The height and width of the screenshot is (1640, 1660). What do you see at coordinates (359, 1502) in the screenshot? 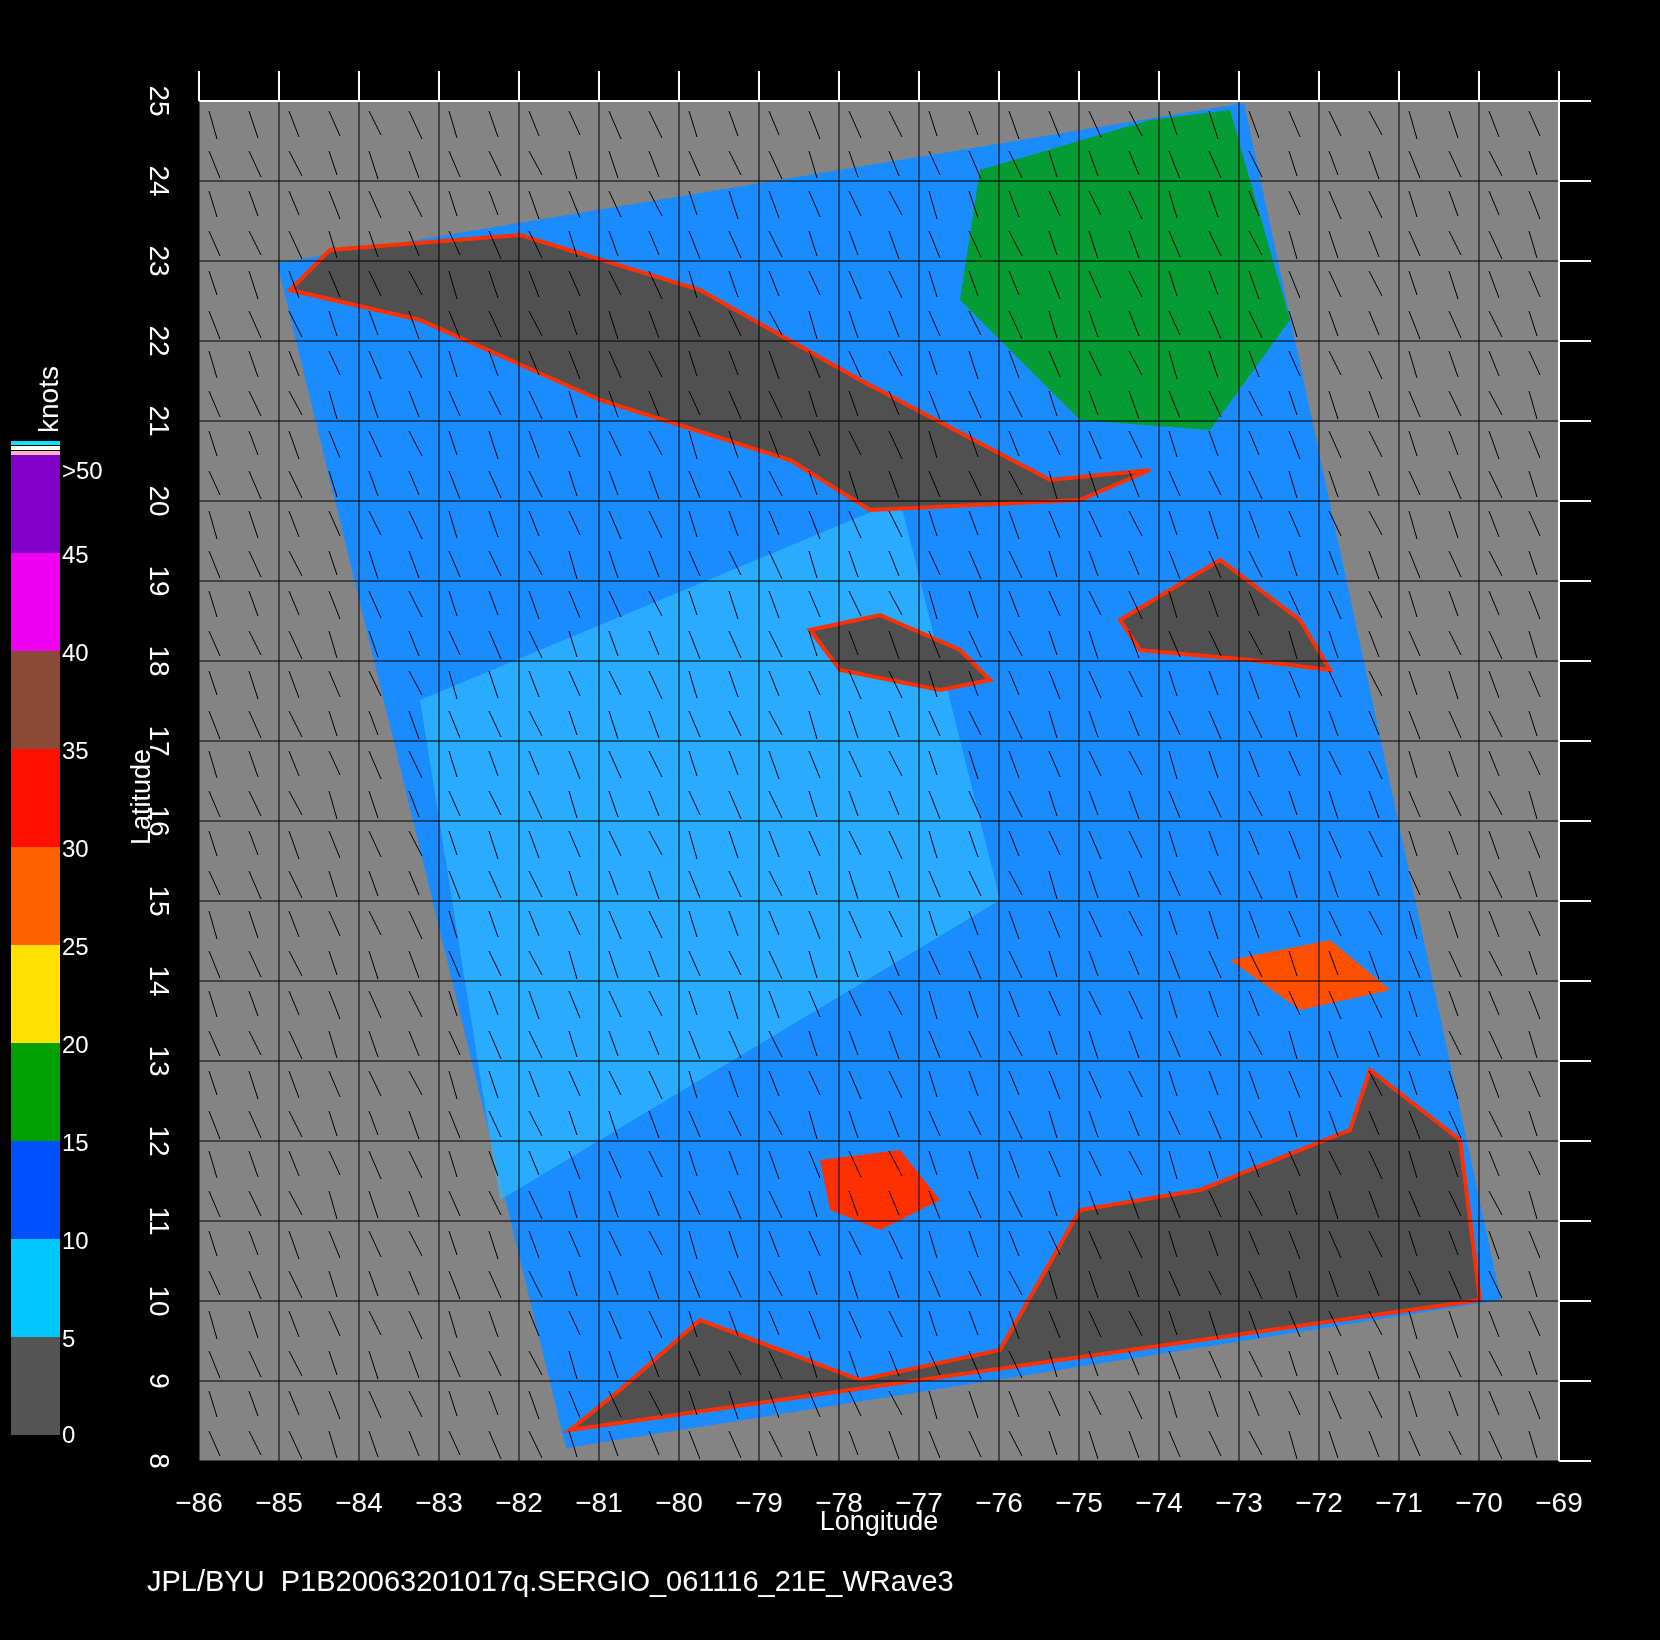
I see `axis-tick-label: −84` at bounding box center [359, 1502].